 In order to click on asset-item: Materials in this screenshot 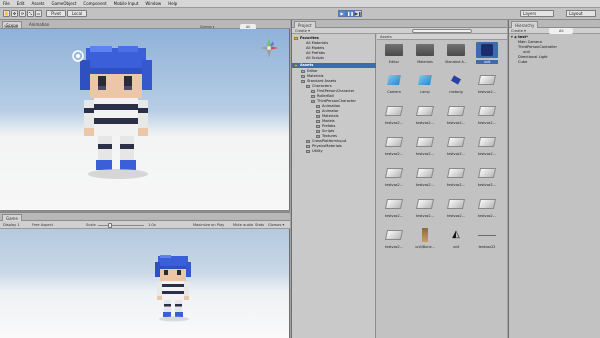, I will do `click(425, 53)`.